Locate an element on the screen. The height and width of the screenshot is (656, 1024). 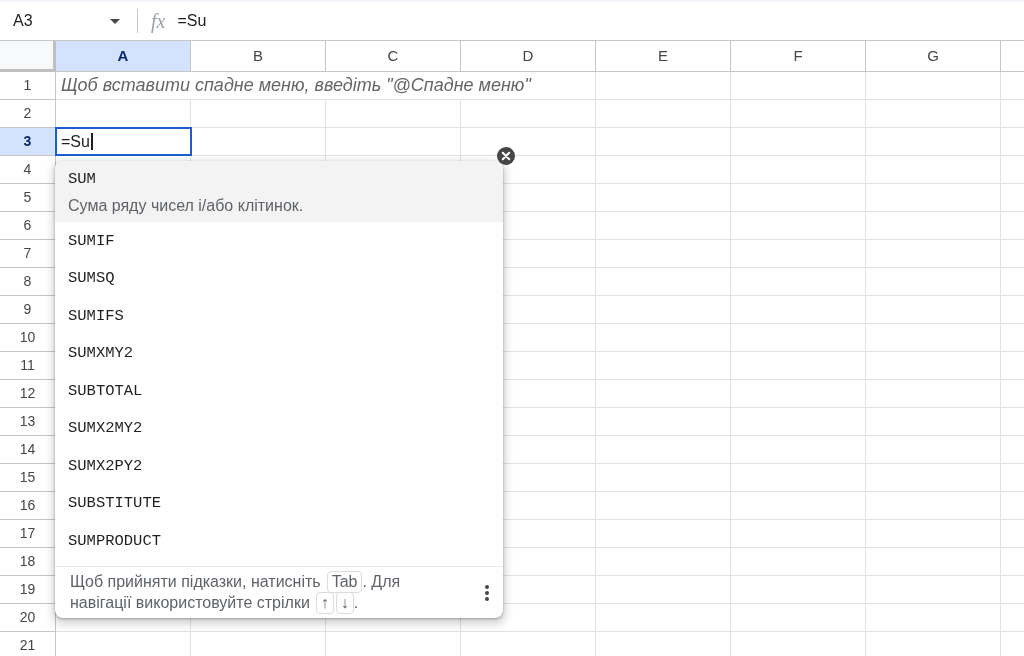
row-header: 4 is located at coordinates (28, 170).